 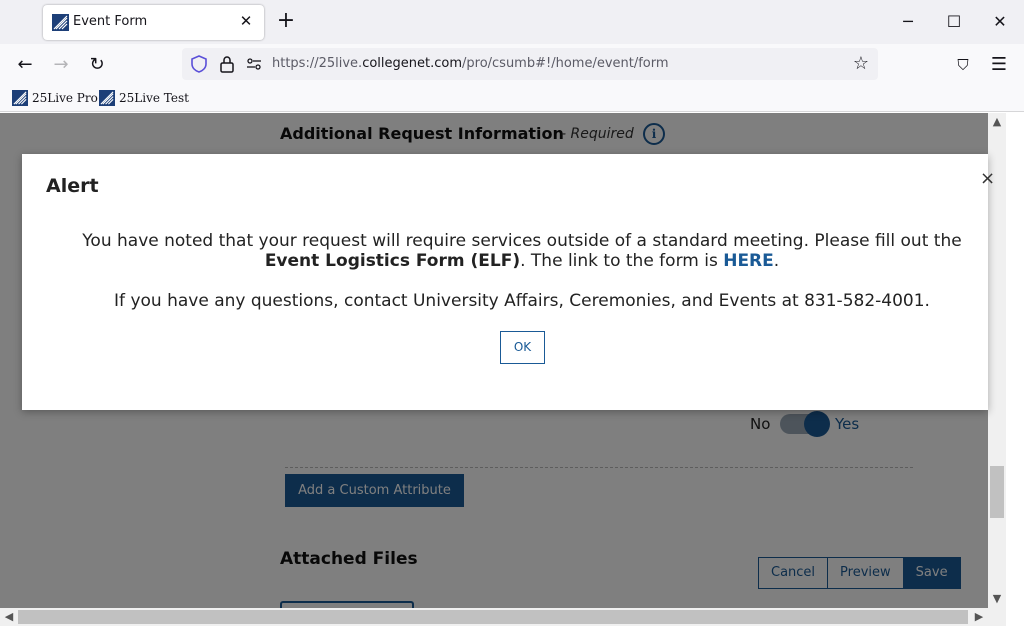 What do you see at coordinates (963, 65) in the screenshot?
I see `pocket-icon: ⛉` at bounding box center [963, 65].